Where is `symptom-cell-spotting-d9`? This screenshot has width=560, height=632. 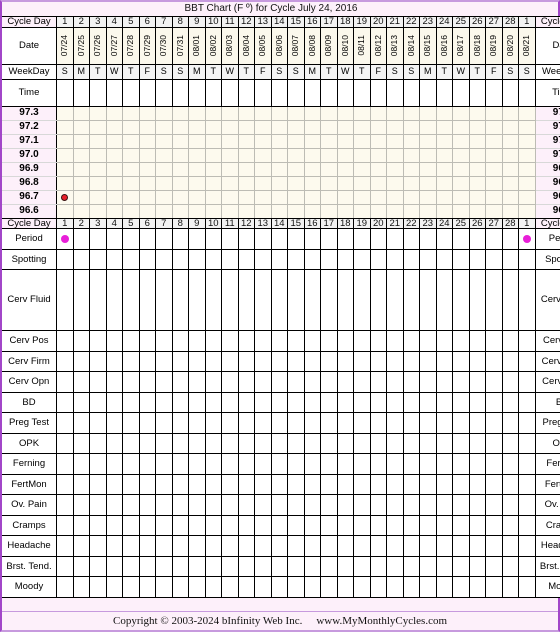
symptom-cell-spotting-d9 is located at coordinates (197, 259).